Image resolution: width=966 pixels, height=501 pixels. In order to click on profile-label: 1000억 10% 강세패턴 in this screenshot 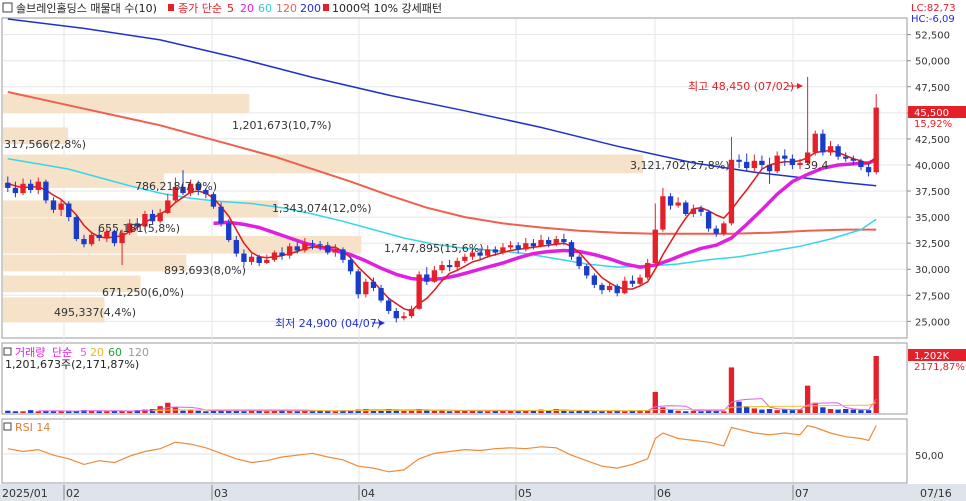, I will do `click(387, 8)`.